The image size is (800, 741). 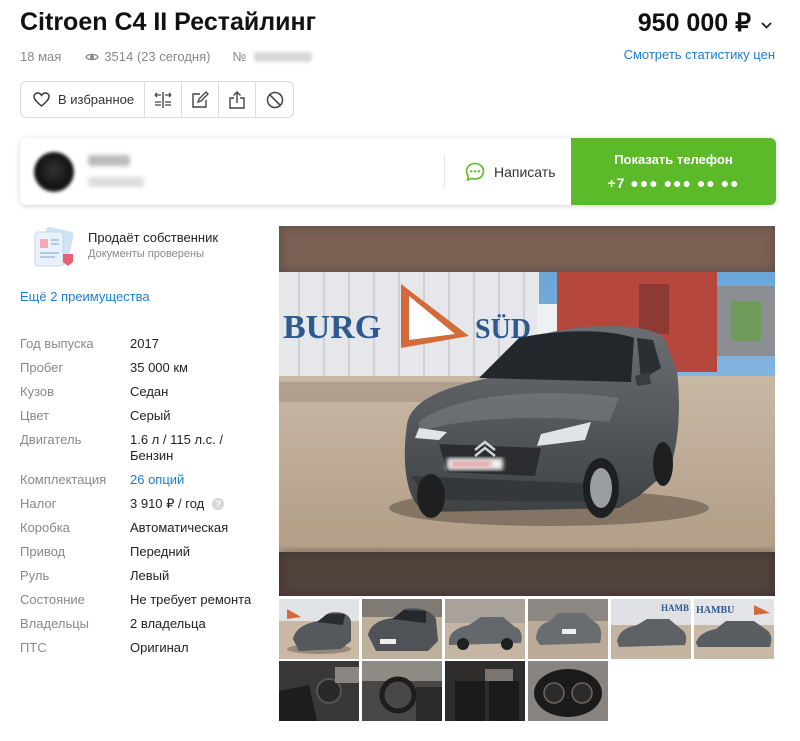 What do you see at coordinates (153, 237) in the screenshot?
I see `owner-title: Продаёт собственник` at bounding box center [153, 237].